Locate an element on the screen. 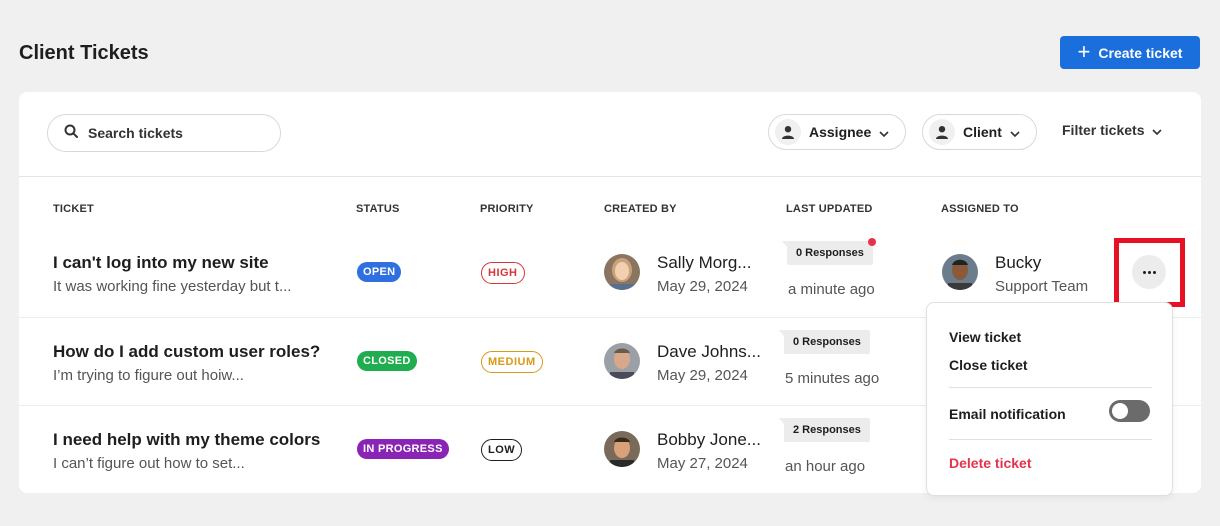 The image size is (1220, 526). column-header-priority: PRIORITY is located at coordinates (507, 209).